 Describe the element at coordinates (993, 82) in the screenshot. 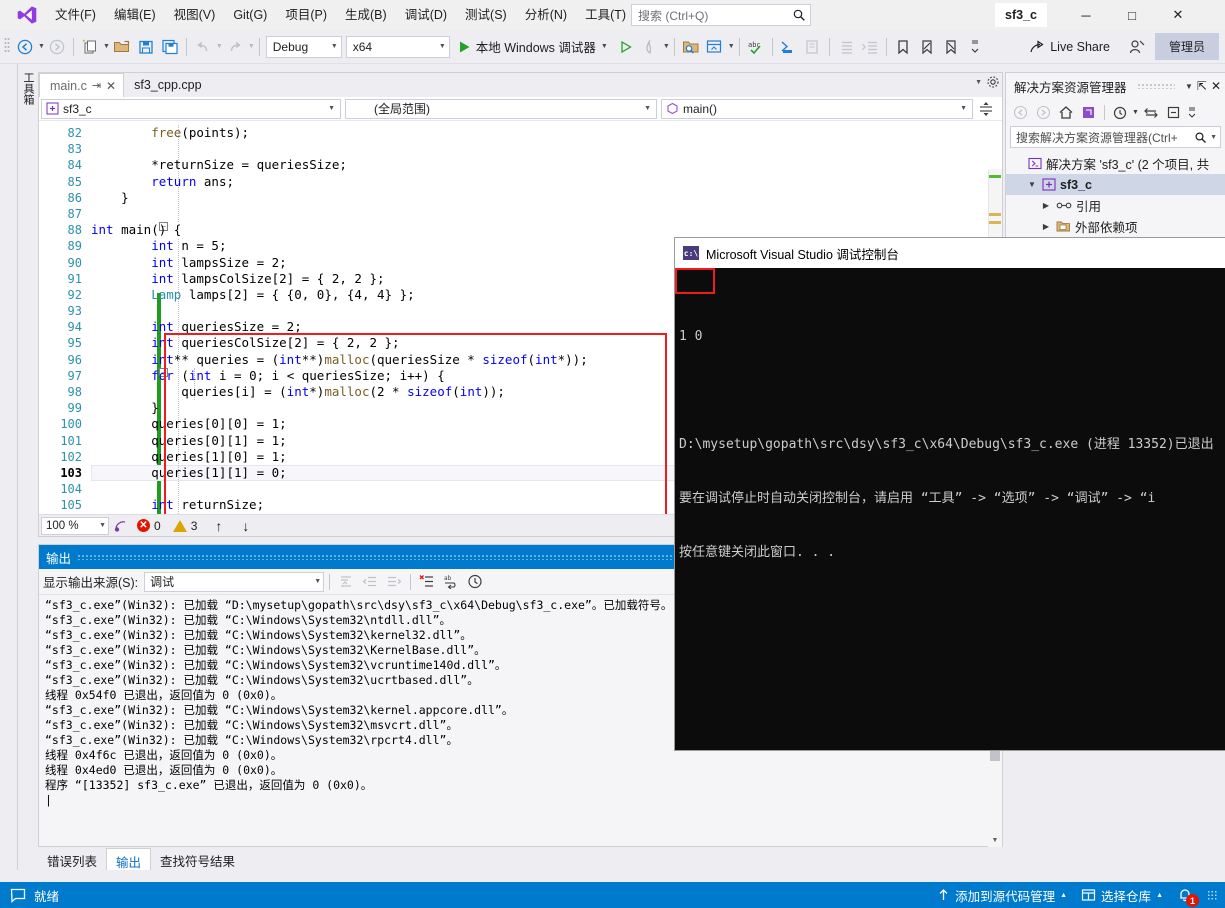

I see `tab-settings-icon` at that location.